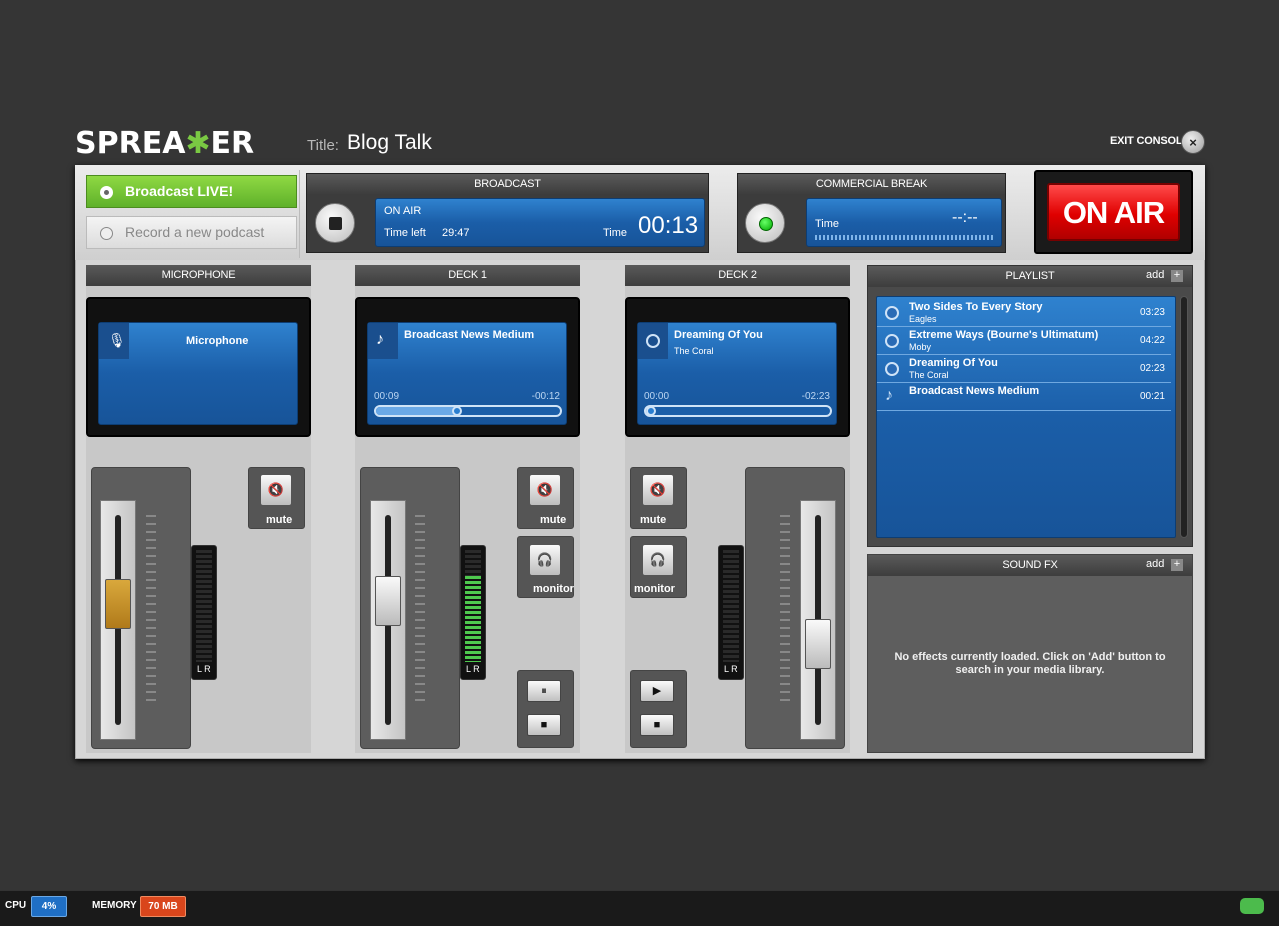 The image size is (1279, 926). I want to click on status-bar, so click(639, 908).